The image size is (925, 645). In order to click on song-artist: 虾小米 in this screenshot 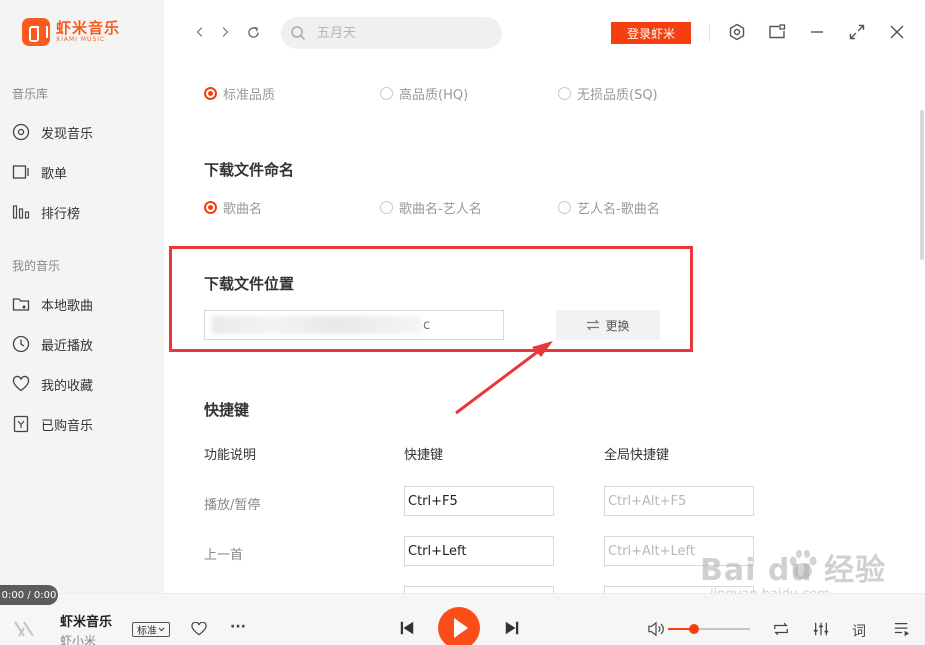, I will do `click(78, 638)`.